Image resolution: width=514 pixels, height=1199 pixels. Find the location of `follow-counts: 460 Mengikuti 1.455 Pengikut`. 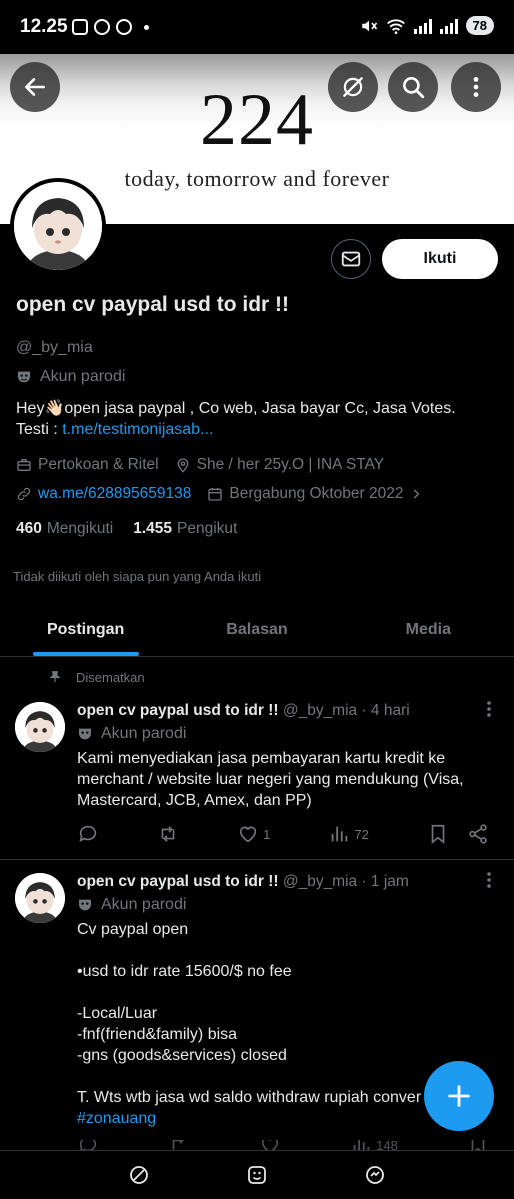

follow-counts: 460 Mengikuti 1.455 Pengikut is located at coordinates (126, 529).